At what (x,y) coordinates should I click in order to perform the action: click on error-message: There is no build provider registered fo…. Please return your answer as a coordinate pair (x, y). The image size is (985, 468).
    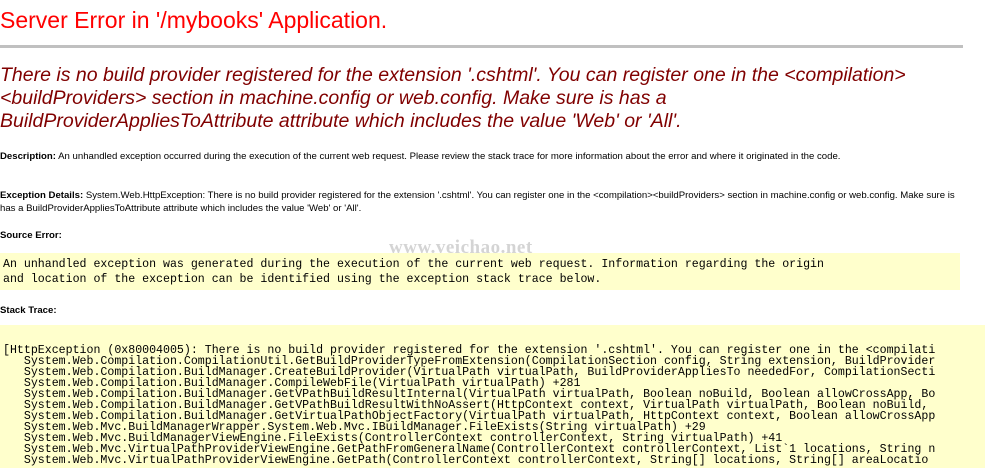
    Looking at the image, I should click on (453, 98).